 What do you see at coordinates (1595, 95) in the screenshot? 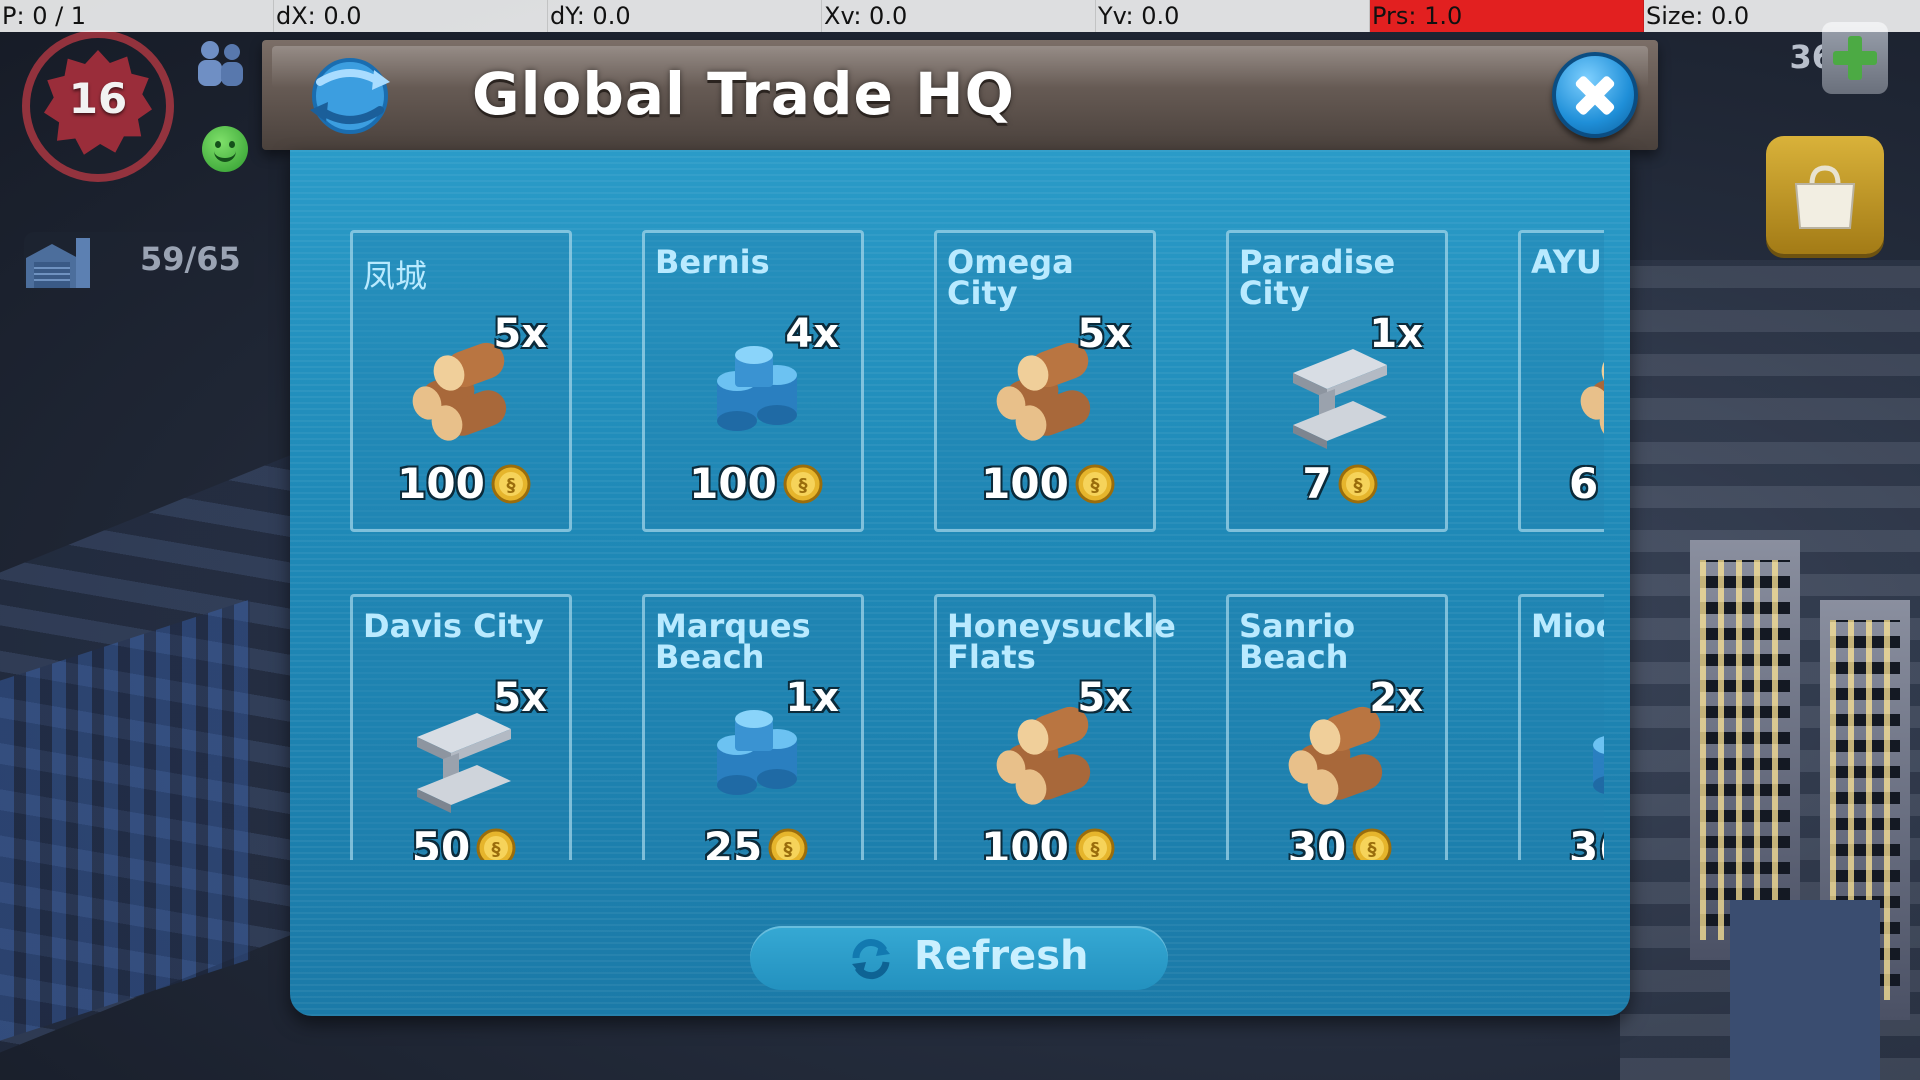
I see `close-button` at bounding box center [1595, 95].